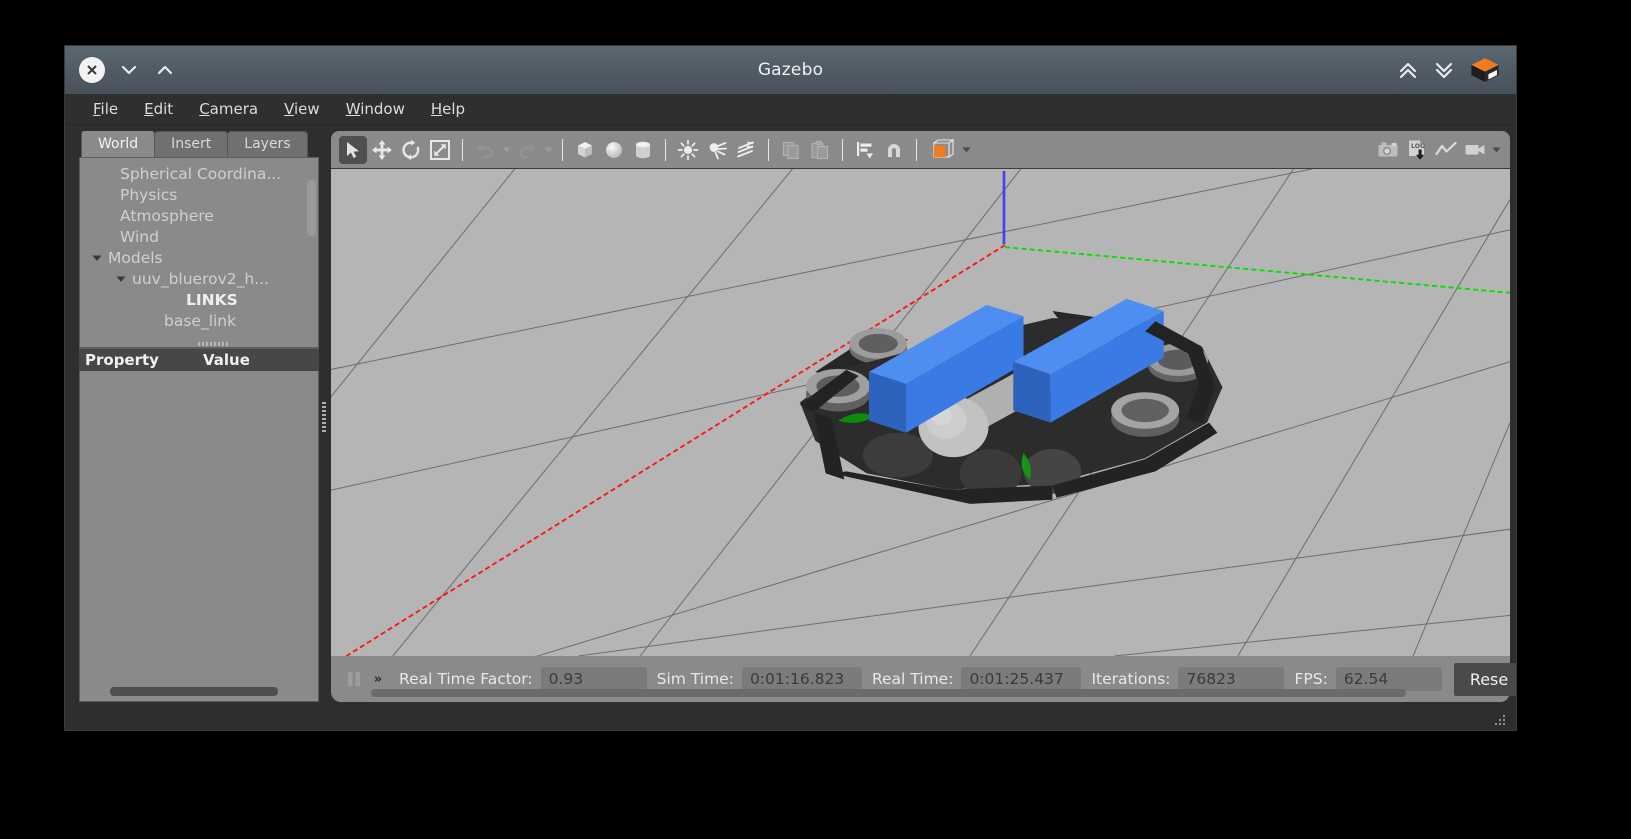  I want to click on sim-time-label: Sim Time:, so click(695, 679).